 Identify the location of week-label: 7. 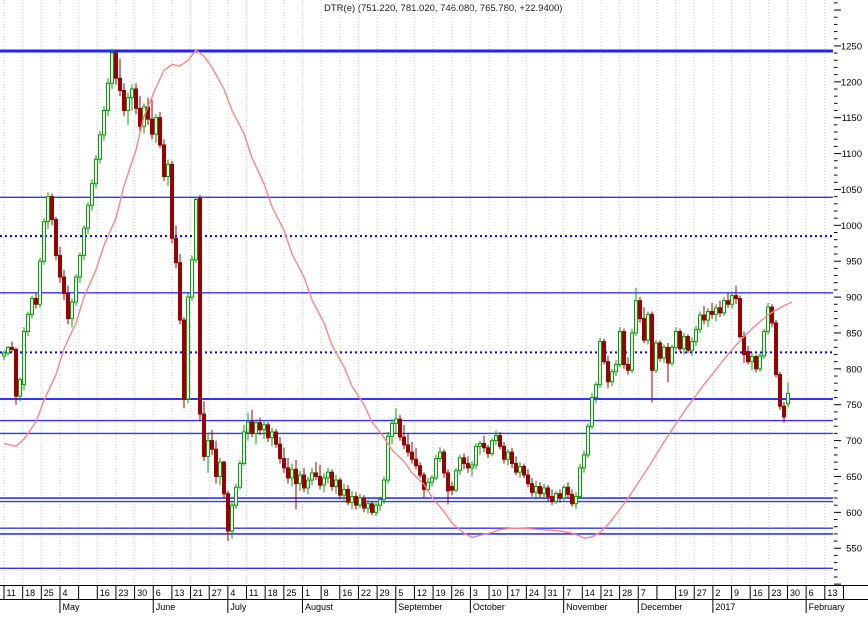
(568, 593).